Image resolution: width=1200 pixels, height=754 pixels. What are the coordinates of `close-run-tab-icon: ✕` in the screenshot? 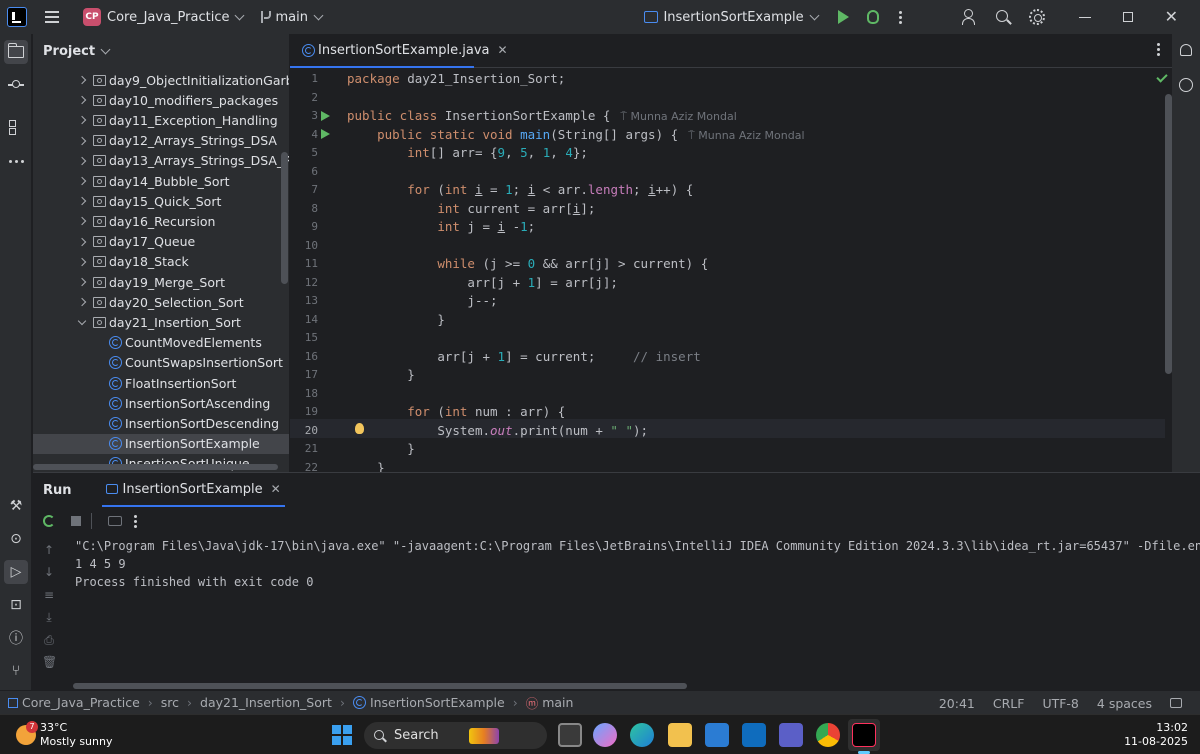 It's located at (276, 489).